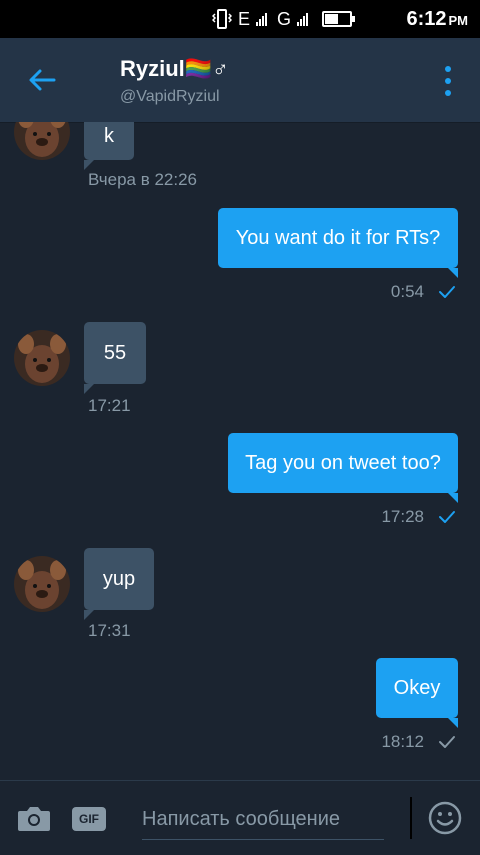 Image resolution: width=480 pixels, height=855 pixels. I want to click on status-bar: E G 6:12 PM, so click(240, 19).